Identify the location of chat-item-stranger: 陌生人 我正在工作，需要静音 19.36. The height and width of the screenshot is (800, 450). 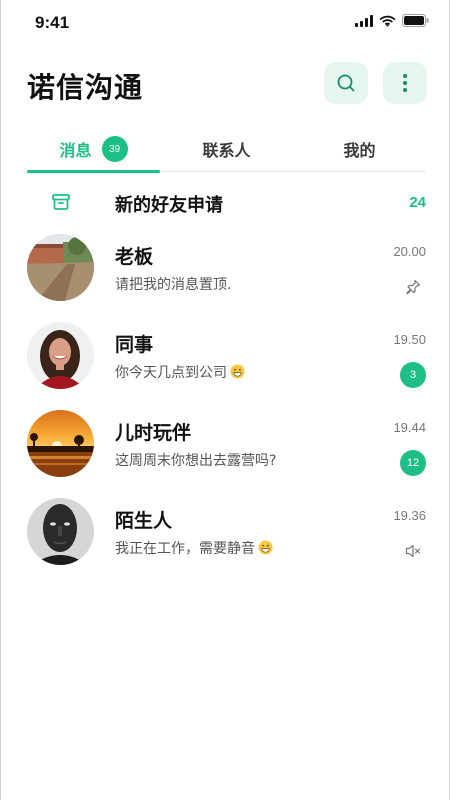
(226, 533).